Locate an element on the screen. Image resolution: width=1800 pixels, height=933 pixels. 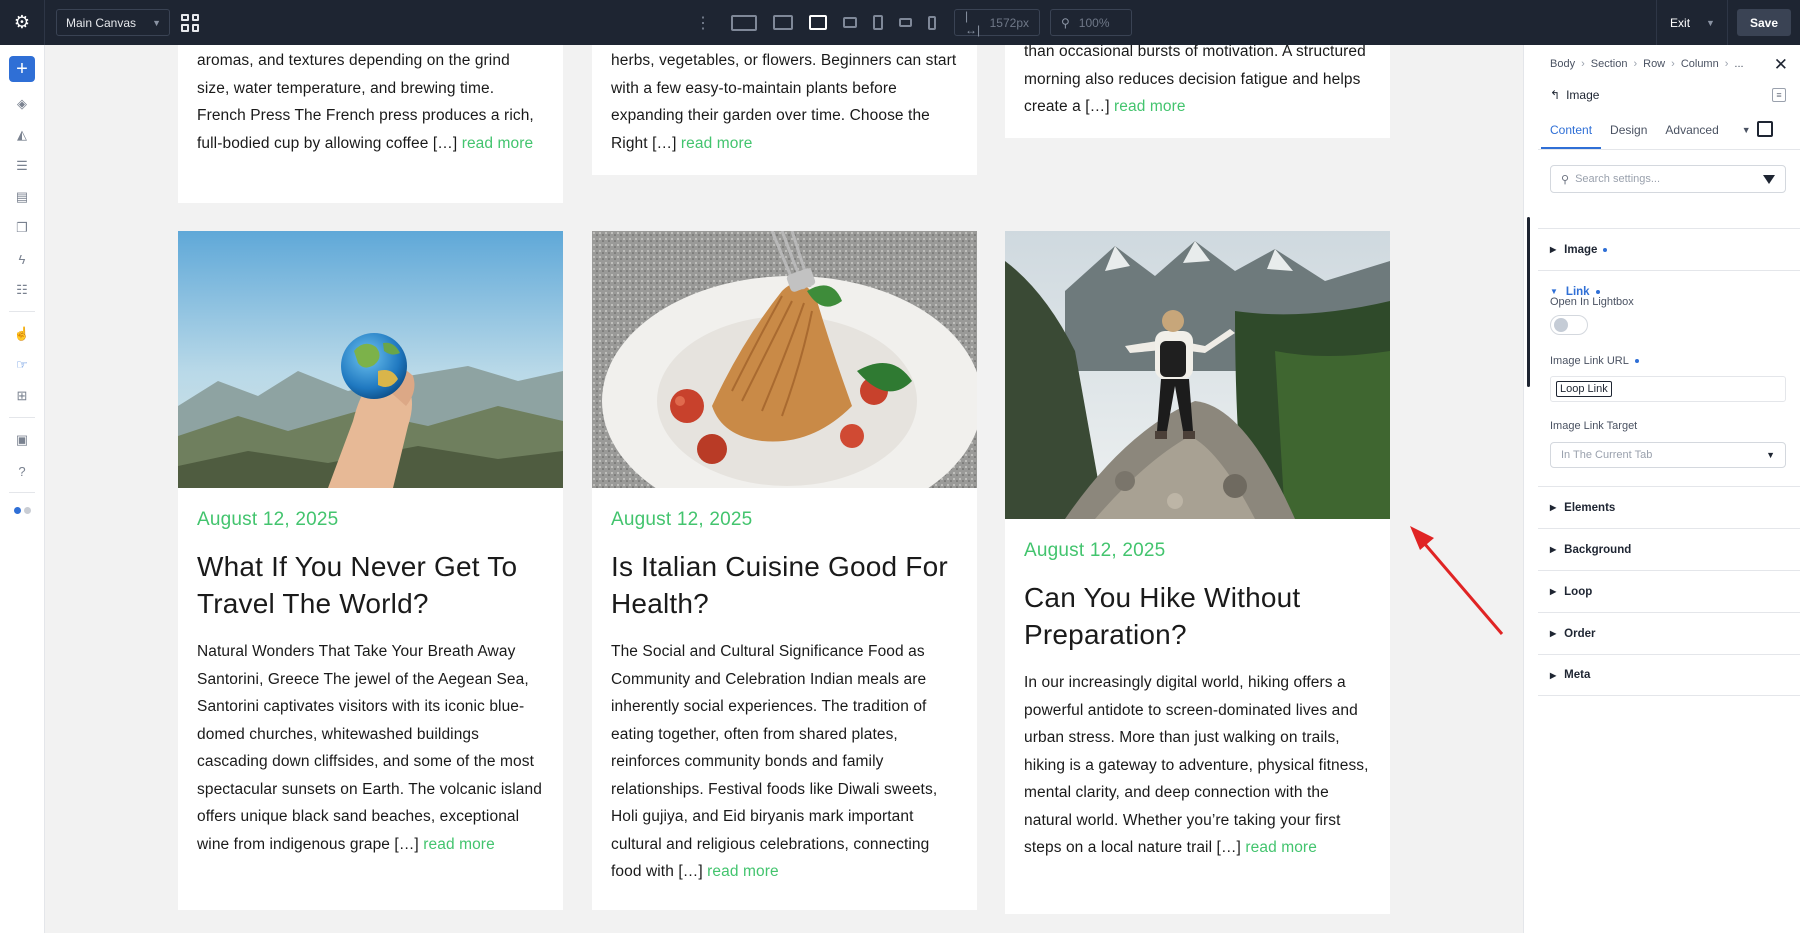
breadcrumb-body: Body is located at coordinates (1562, 64).